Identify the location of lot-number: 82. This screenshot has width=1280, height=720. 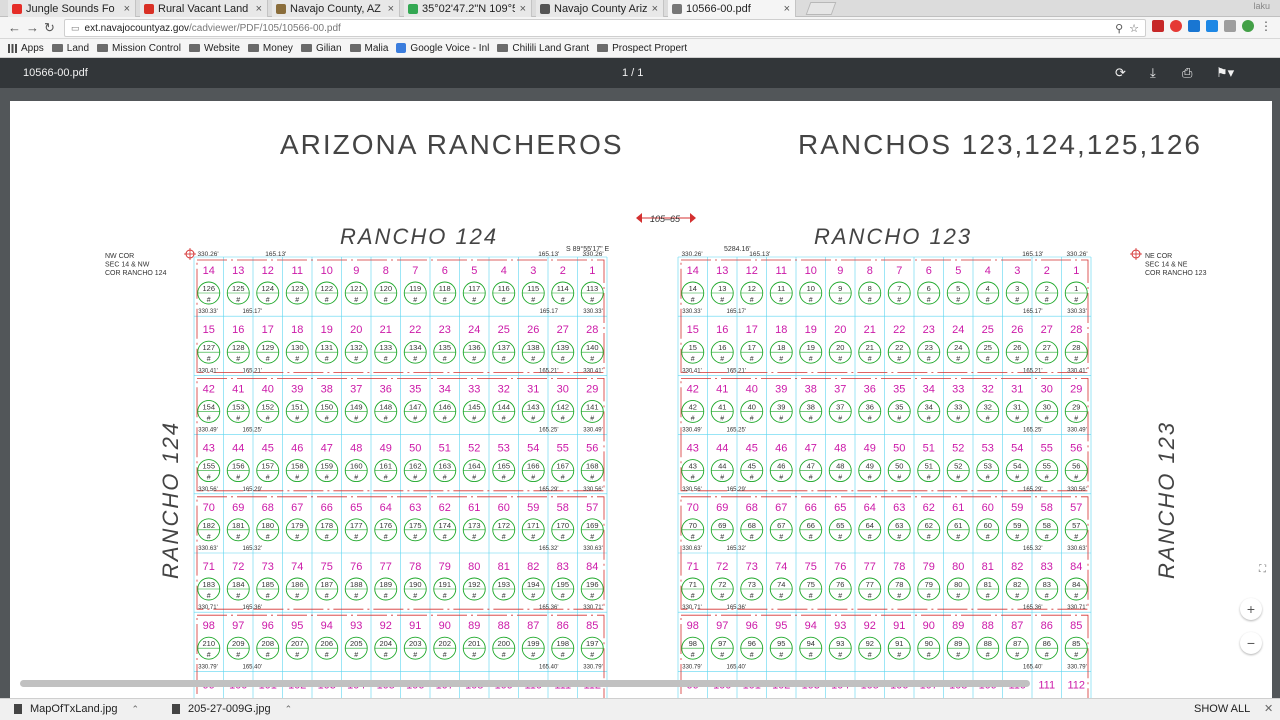
(533, 567).